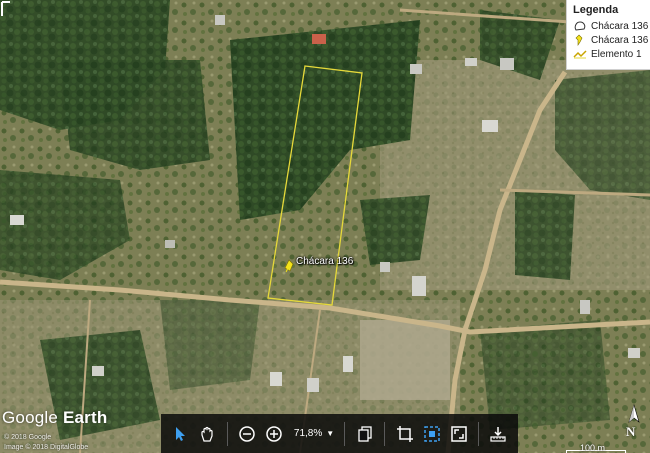  I want to click on polygon-outline-icon, so click(580, 26).